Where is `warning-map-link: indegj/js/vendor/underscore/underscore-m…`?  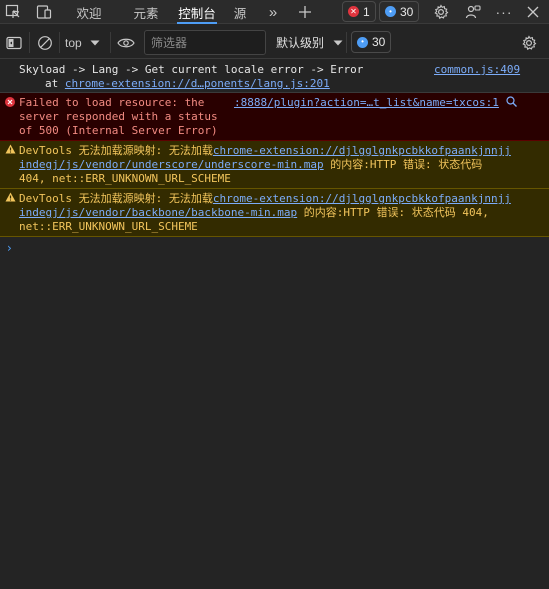 warning-map-link: indegj/js/vendor/underscore/underscore-m… is located at coordinates (171, 164).